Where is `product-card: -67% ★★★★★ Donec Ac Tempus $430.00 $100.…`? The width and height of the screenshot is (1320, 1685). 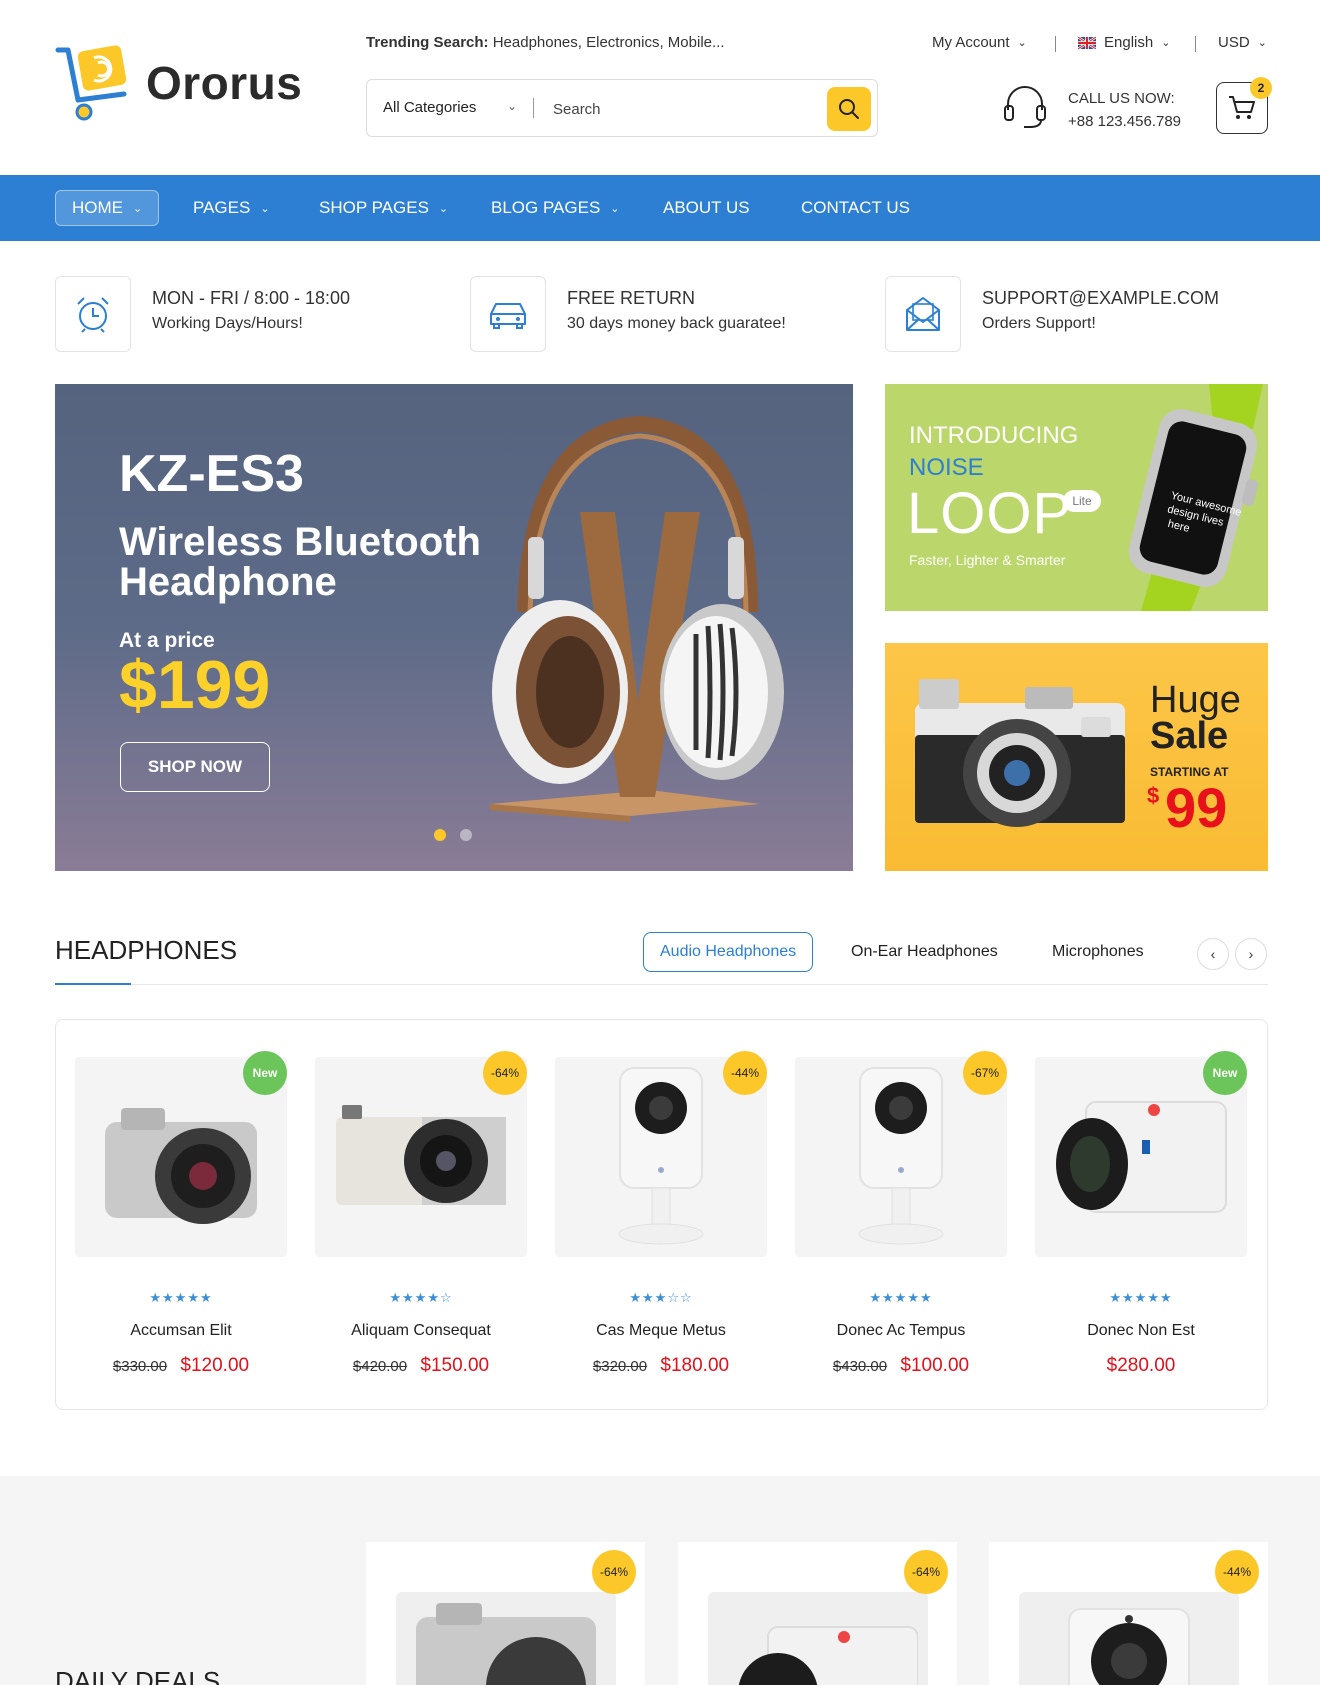
product-card: -67% ★★★★★ Donec Ac Tempus $430.00 $100.… is located at coordinates (901, 1212).